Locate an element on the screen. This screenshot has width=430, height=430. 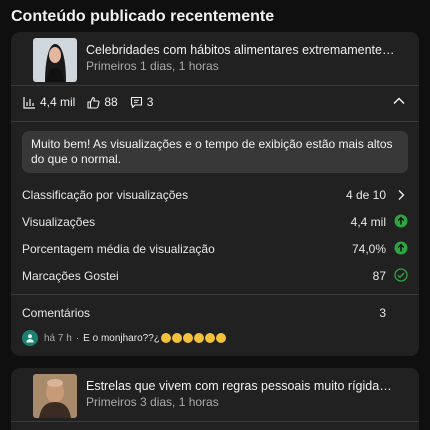
bar-chart-icon is located at coordinates (29, 102).